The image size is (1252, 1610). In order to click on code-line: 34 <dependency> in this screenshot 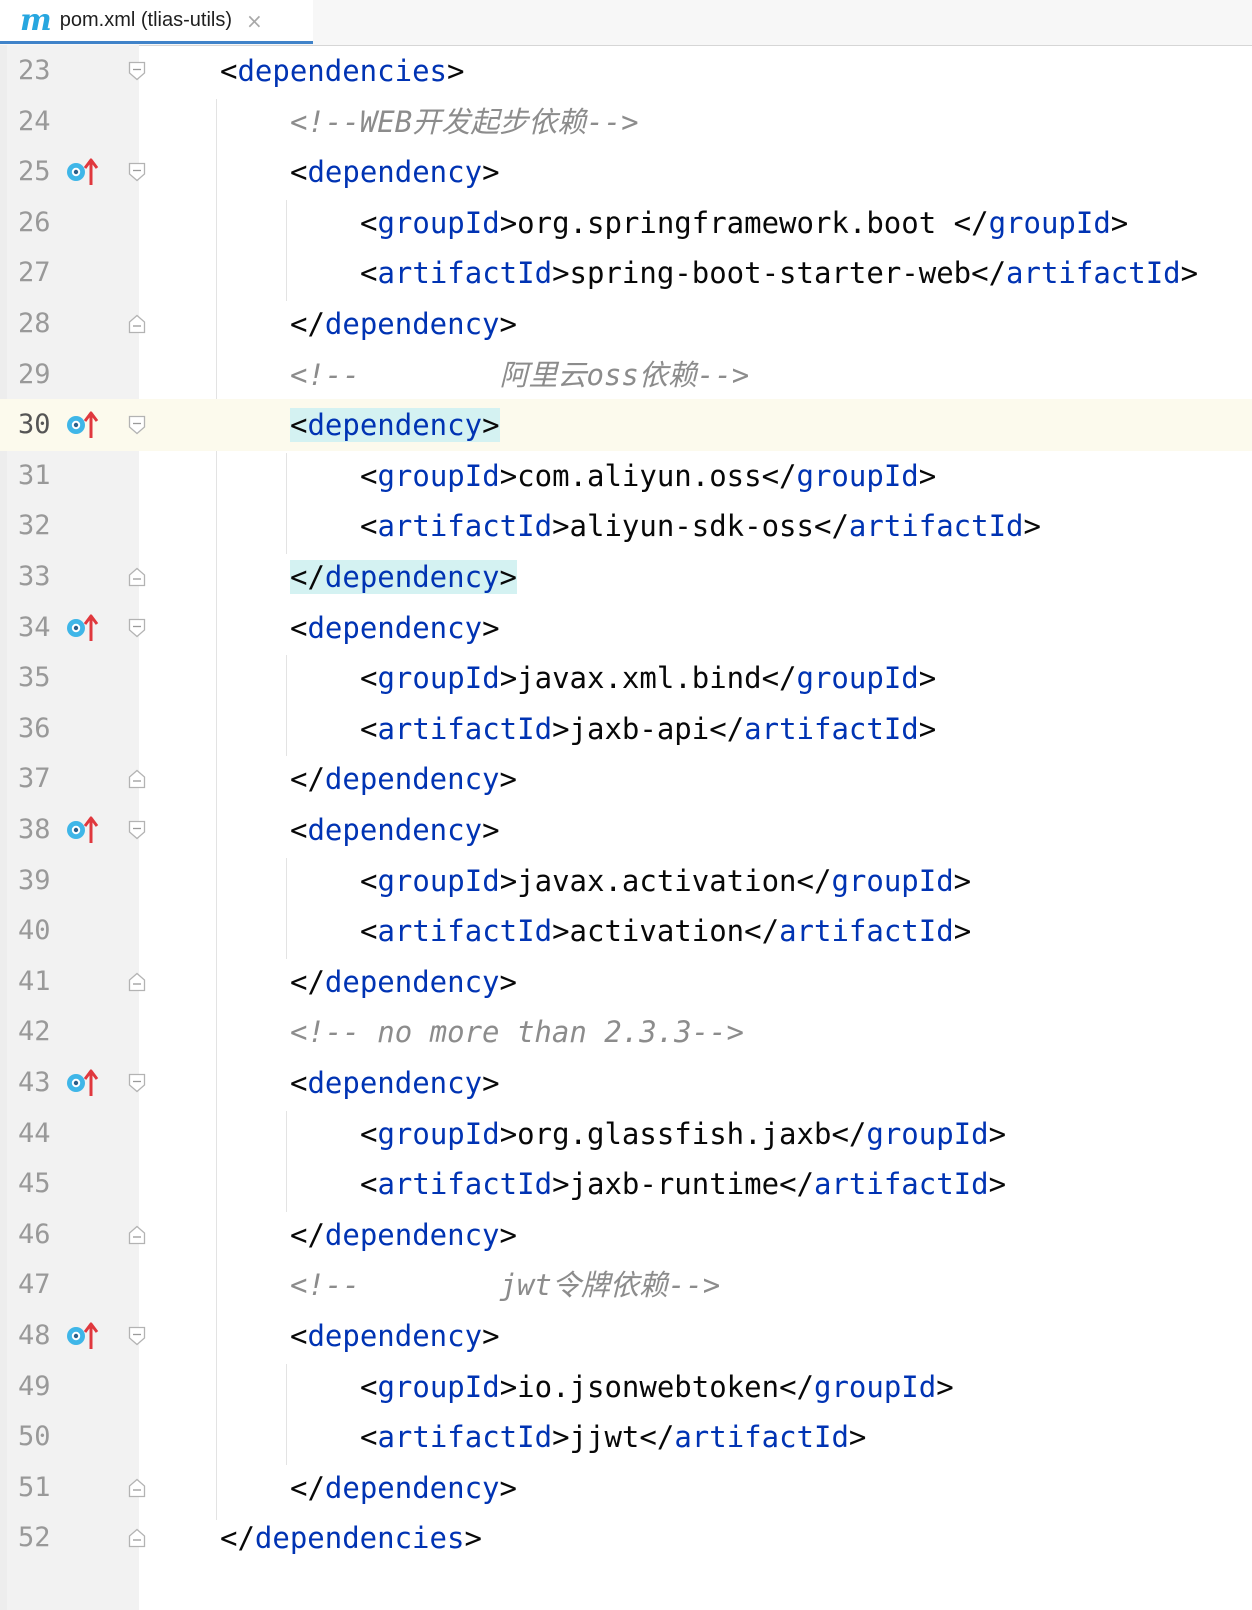, I will do `click(626, 628)`.